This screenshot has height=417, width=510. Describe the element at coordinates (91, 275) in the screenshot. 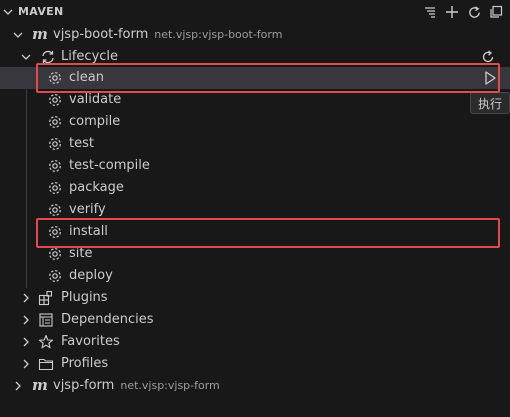

I see `phase-label: deploy` at that location.